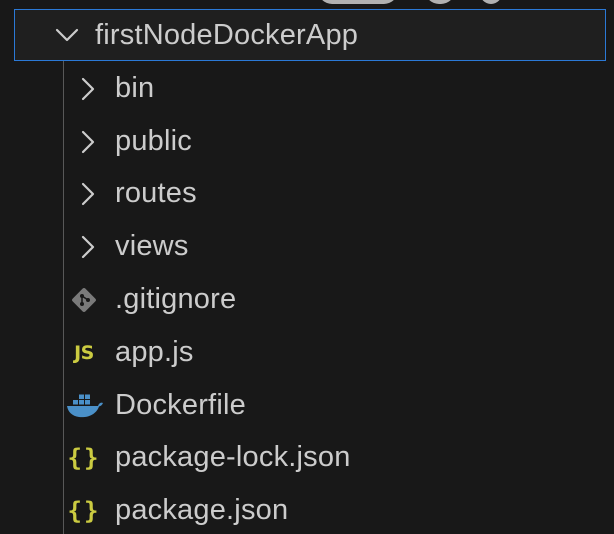  What do you see at coordinates (154, 352) in the screenshot?
I see `file-label: app.js` at bounding box center [154, 352].